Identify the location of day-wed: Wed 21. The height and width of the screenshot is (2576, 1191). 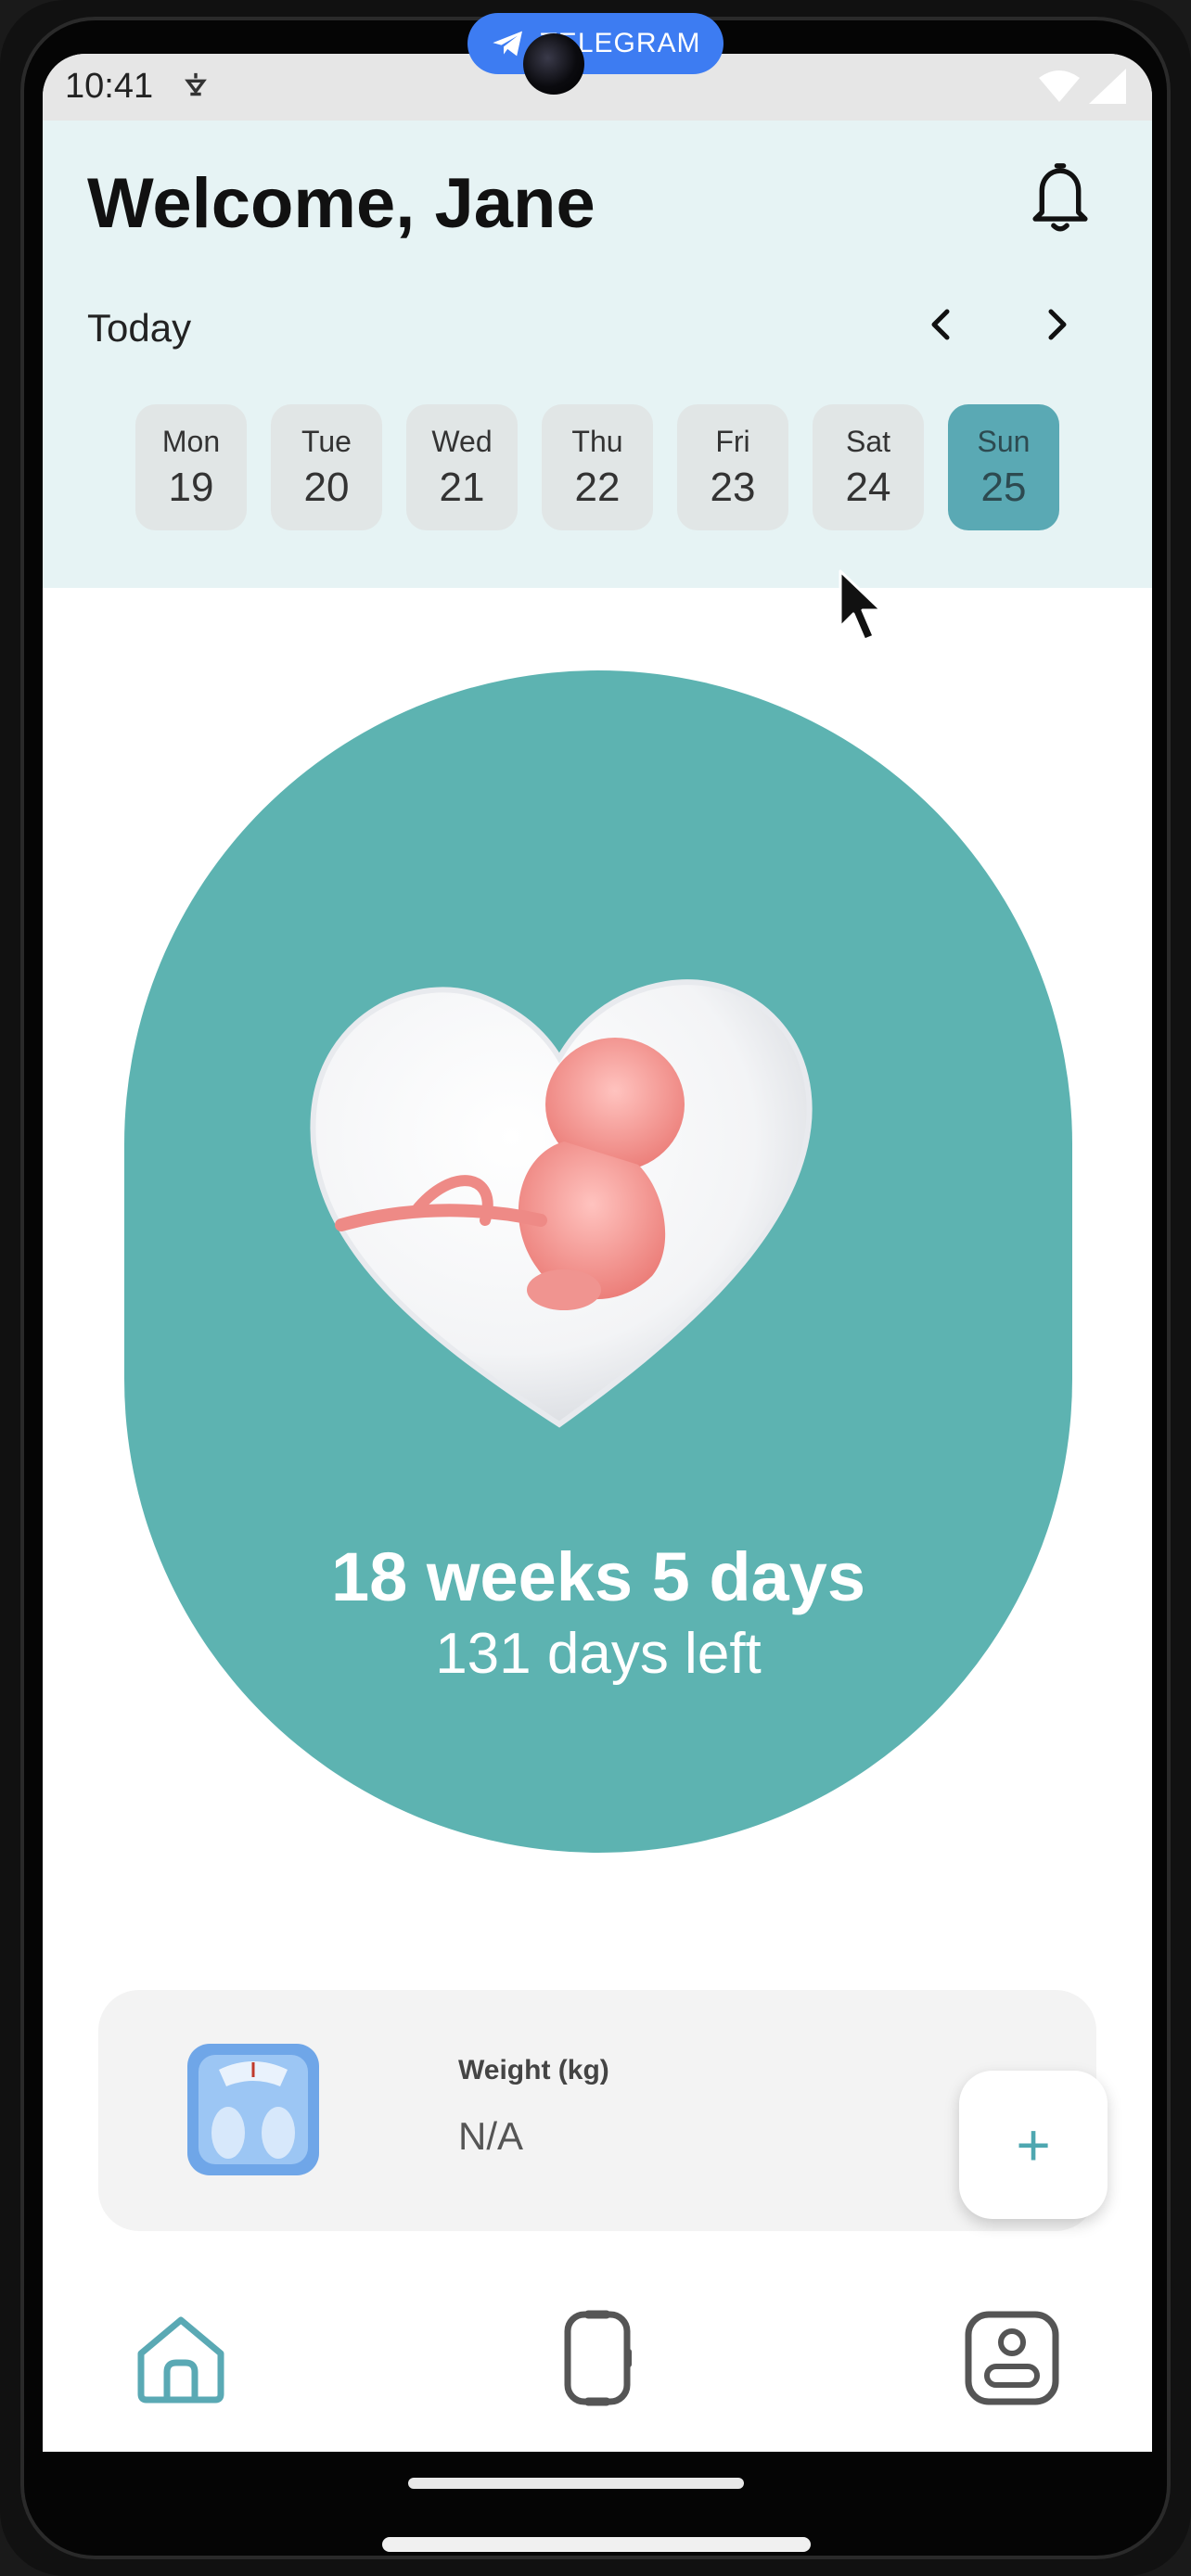
(462, 467).